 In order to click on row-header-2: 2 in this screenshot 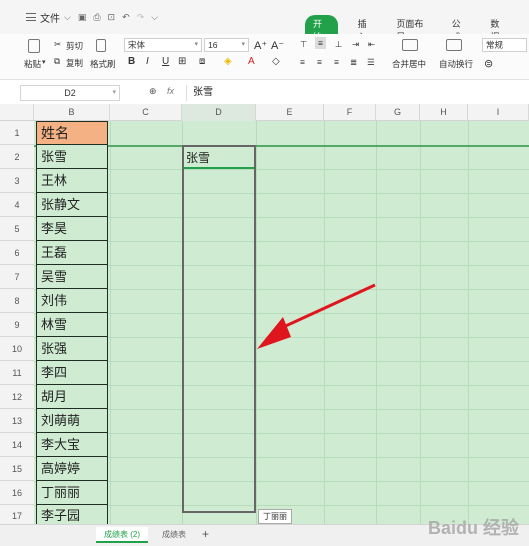, I will do `click(17, 157)`.